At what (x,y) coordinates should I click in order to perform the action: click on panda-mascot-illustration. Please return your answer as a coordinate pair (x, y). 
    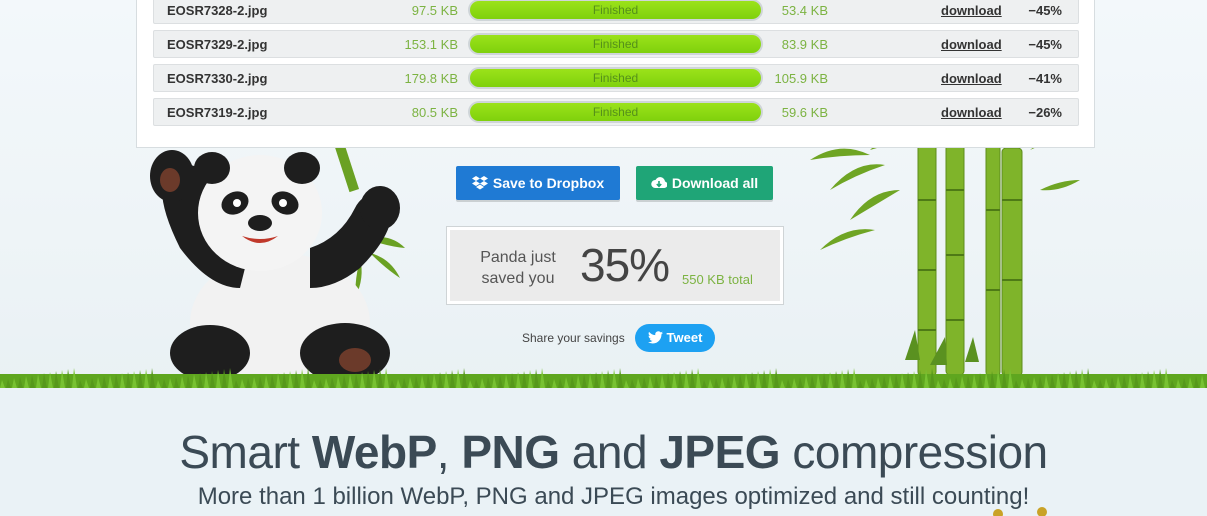
    Looking at the image, I should click on (277, 258).